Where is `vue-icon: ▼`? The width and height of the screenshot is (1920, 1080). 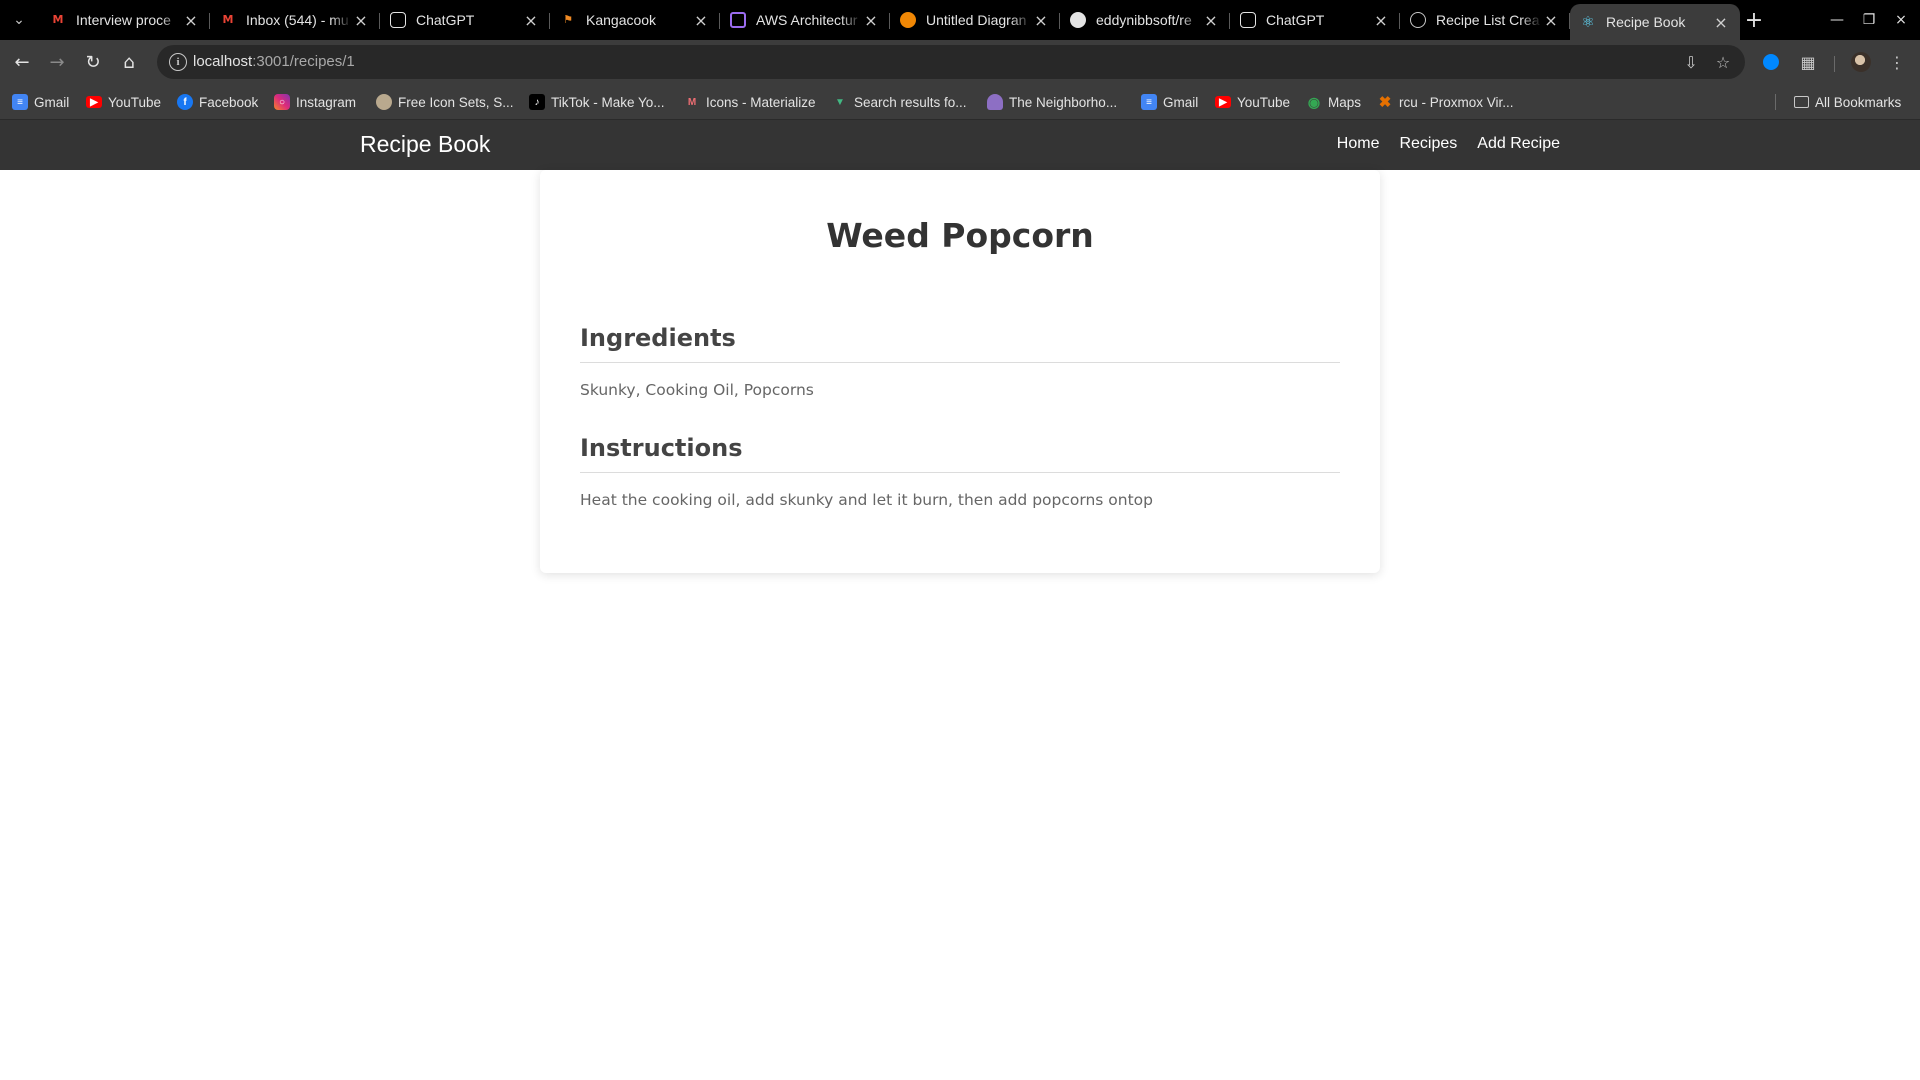
vue-icon: ▼ is located at coordinates (840, 102).